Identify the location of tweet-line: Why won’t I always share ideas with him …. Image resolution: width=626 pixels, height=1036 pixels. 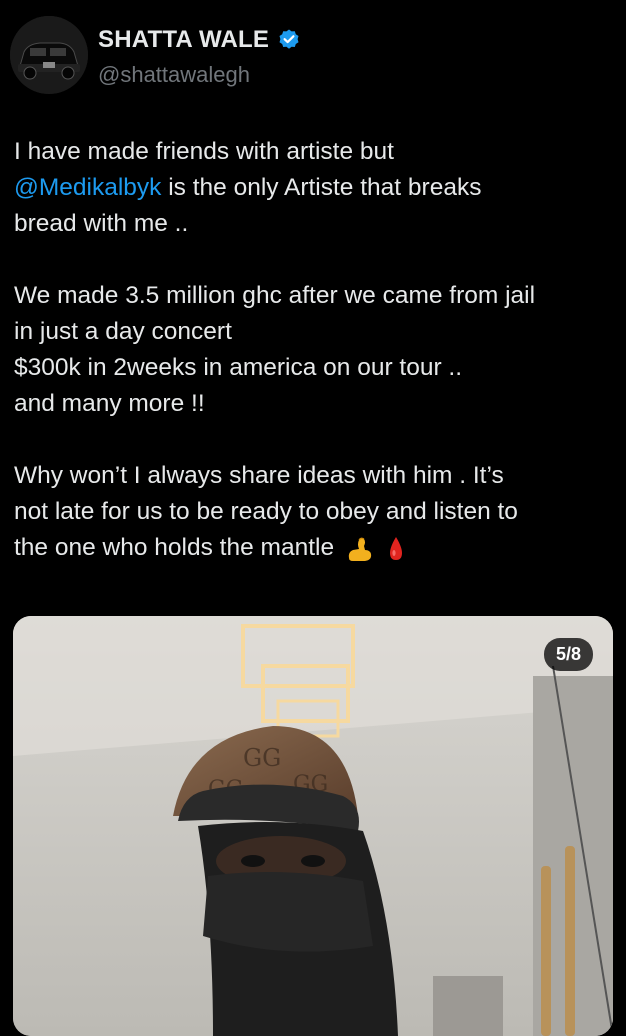
(314, 476).